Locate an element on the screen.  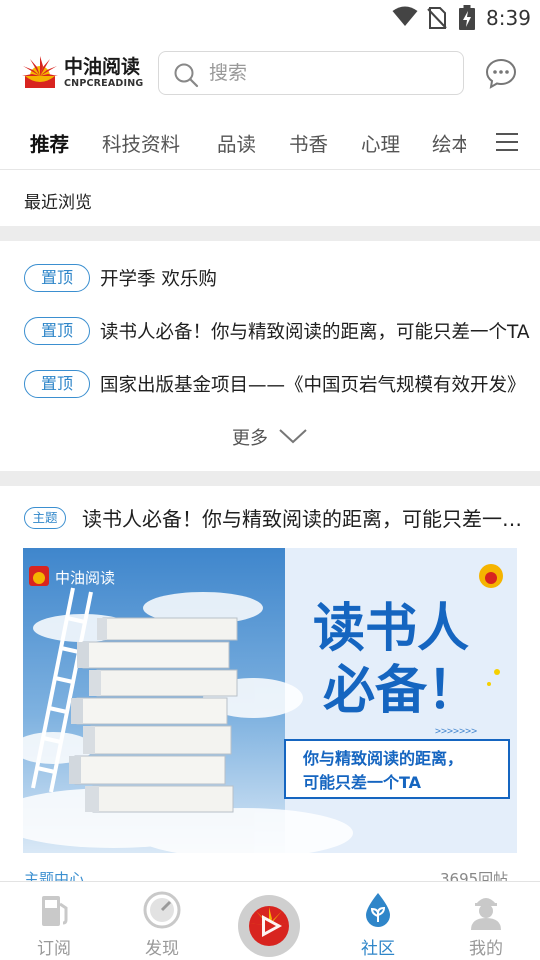
search-icon is located at coordinates (186, 75).